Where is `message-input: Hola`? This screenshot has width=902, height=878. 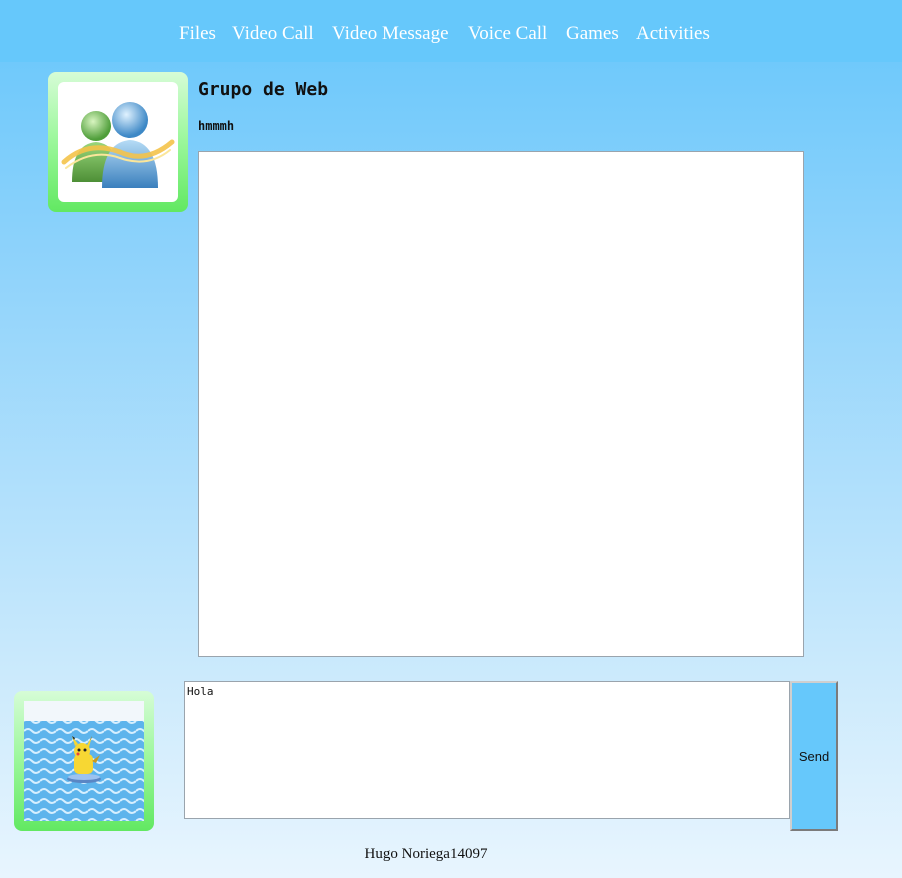
message-input: Hola is located at coordinates (487, 750).